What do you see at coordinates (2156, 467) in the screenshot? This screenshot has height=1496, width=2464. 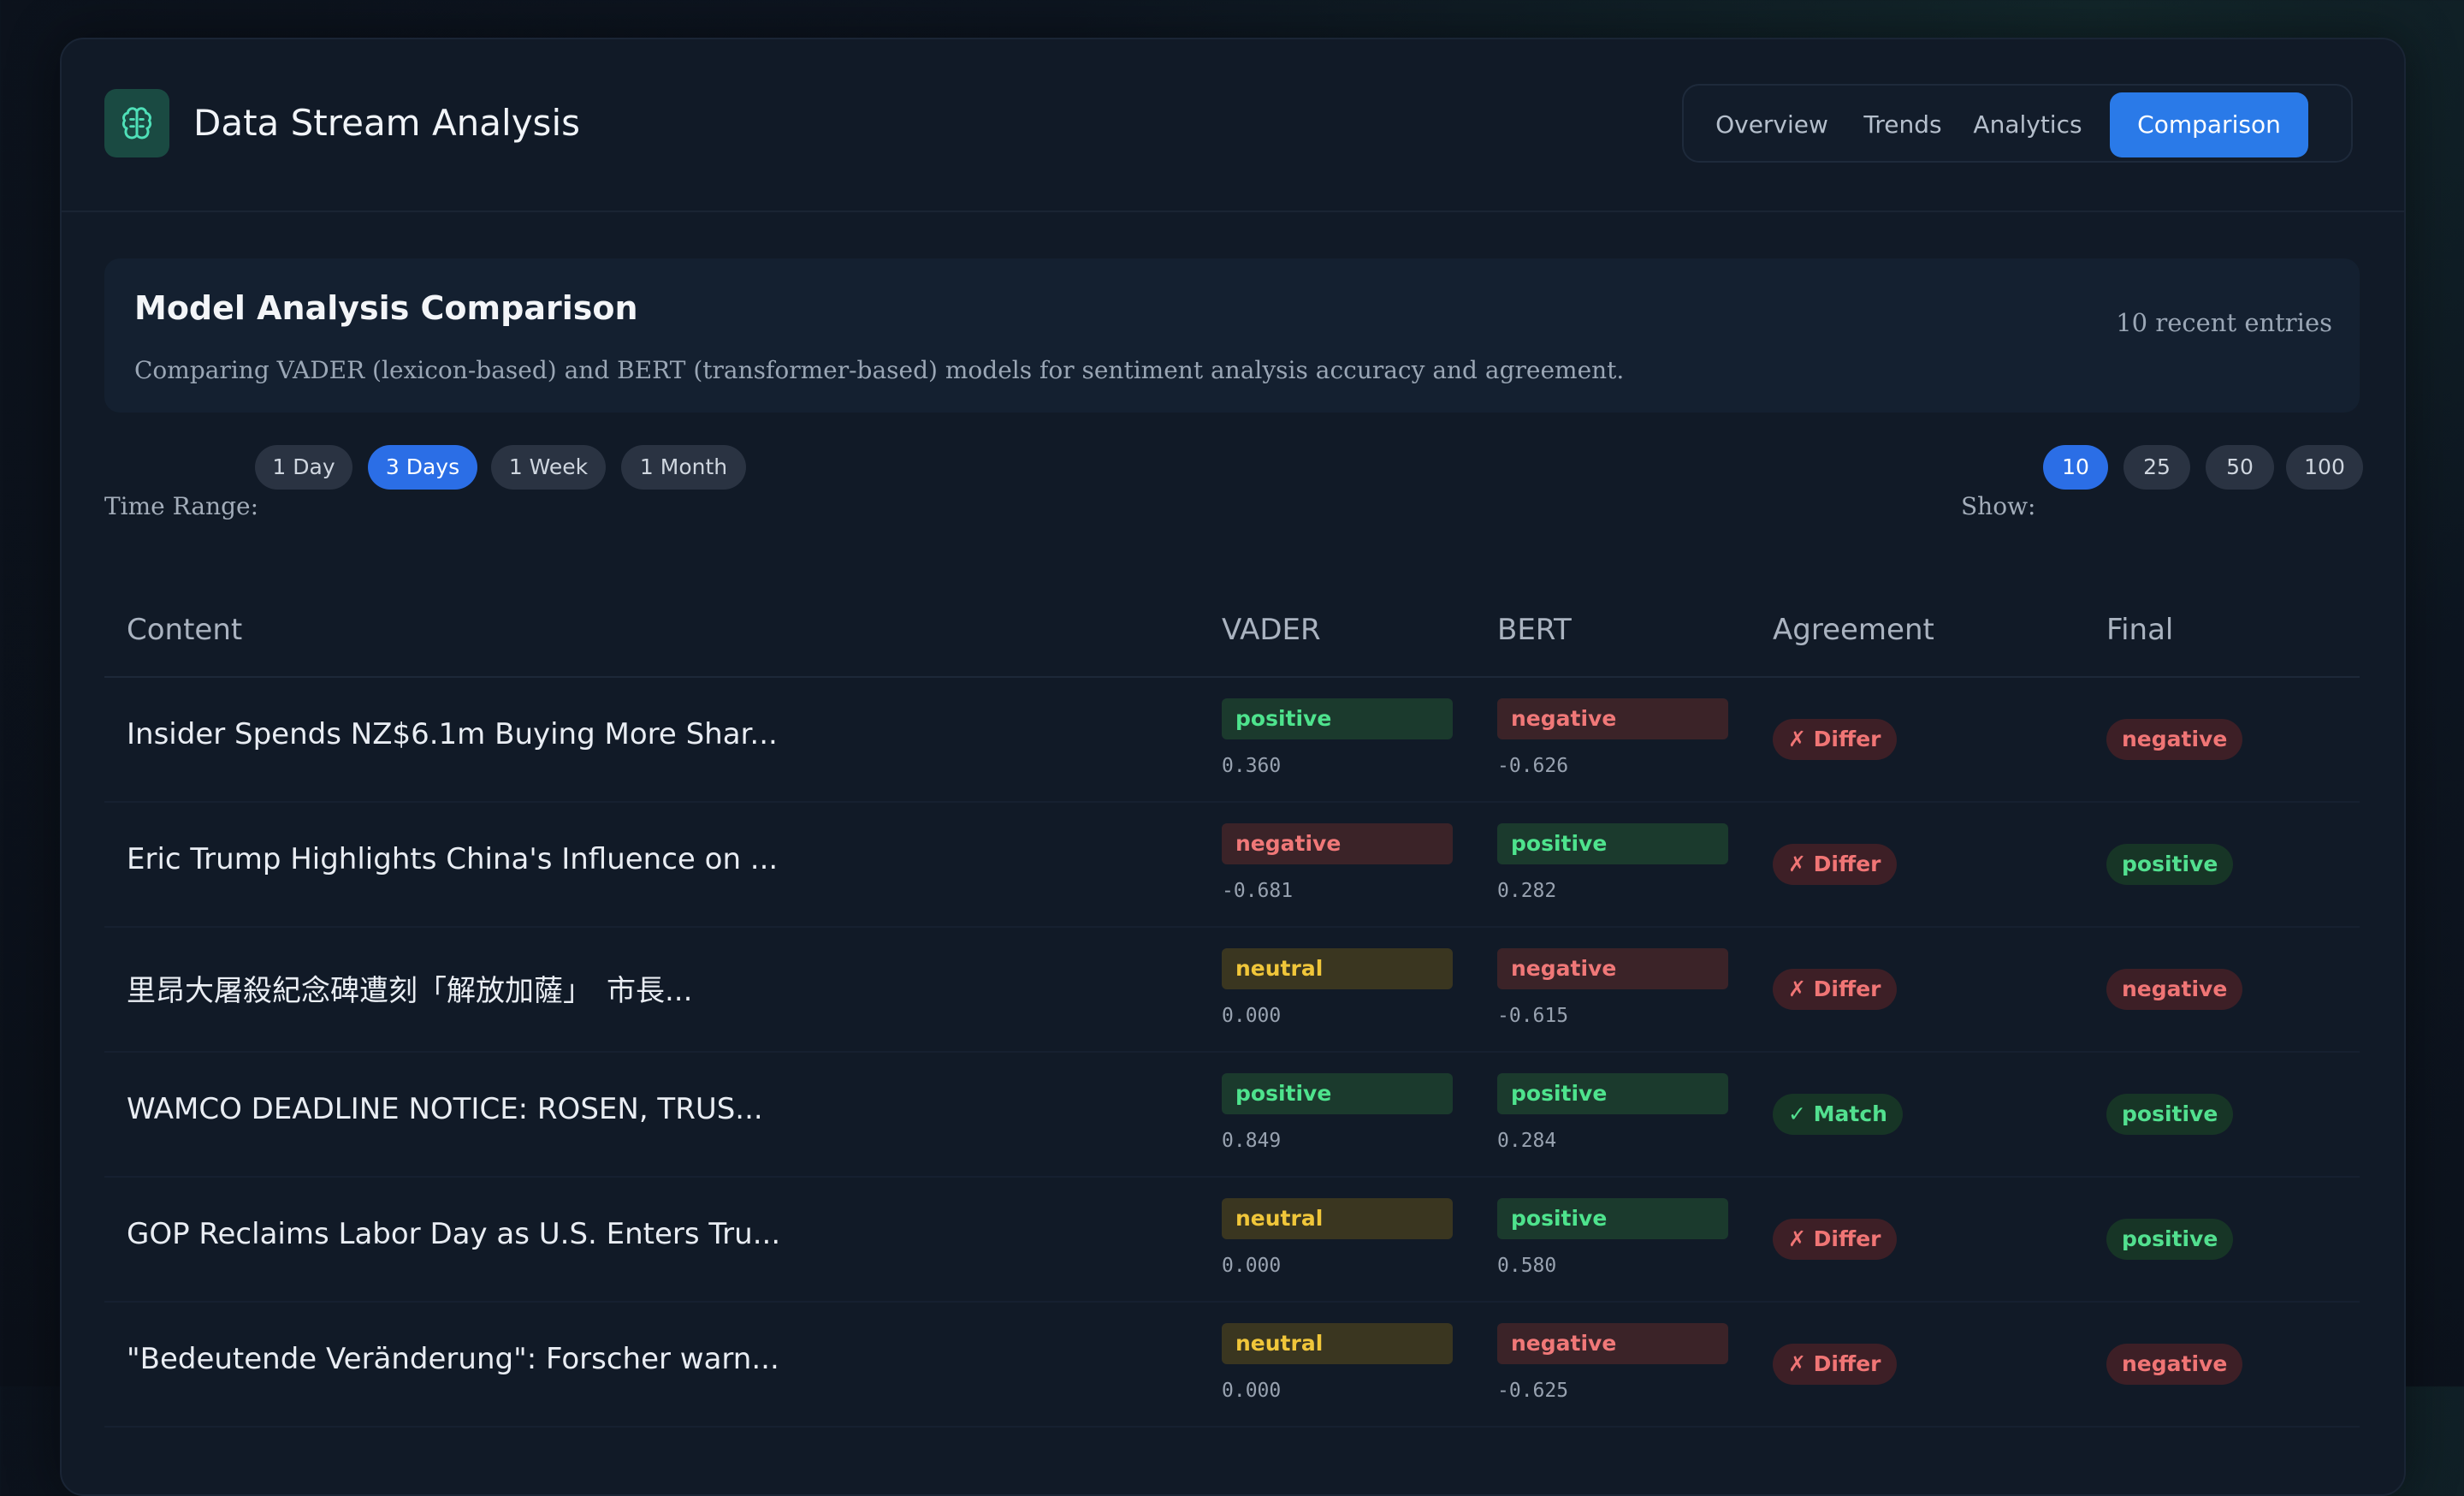 I see `show-25: 25` at bounding box center [2156, 467].